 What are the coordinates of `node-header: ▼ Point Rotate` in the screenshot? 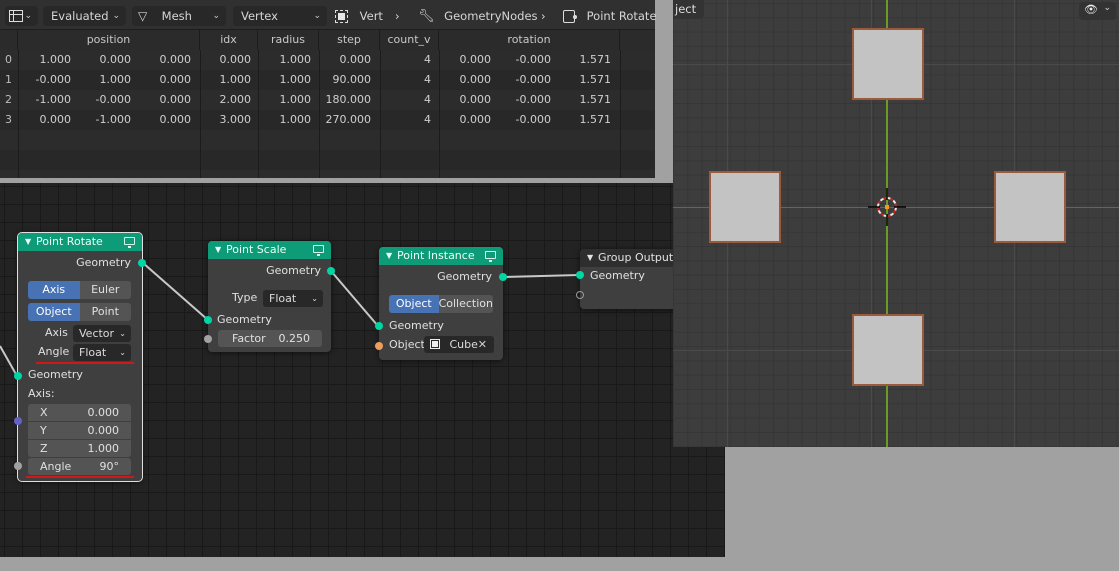 It's located at (80, 242).